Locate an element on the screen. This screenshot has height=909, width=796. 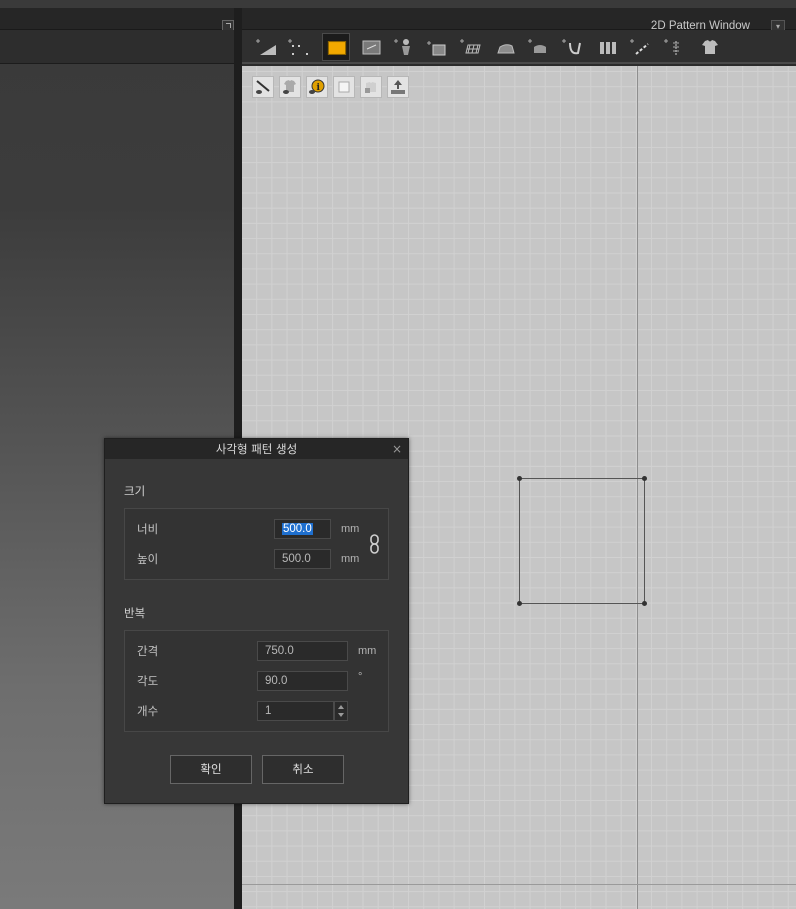
pattern-toolbar is located at coordinates (519, 47).